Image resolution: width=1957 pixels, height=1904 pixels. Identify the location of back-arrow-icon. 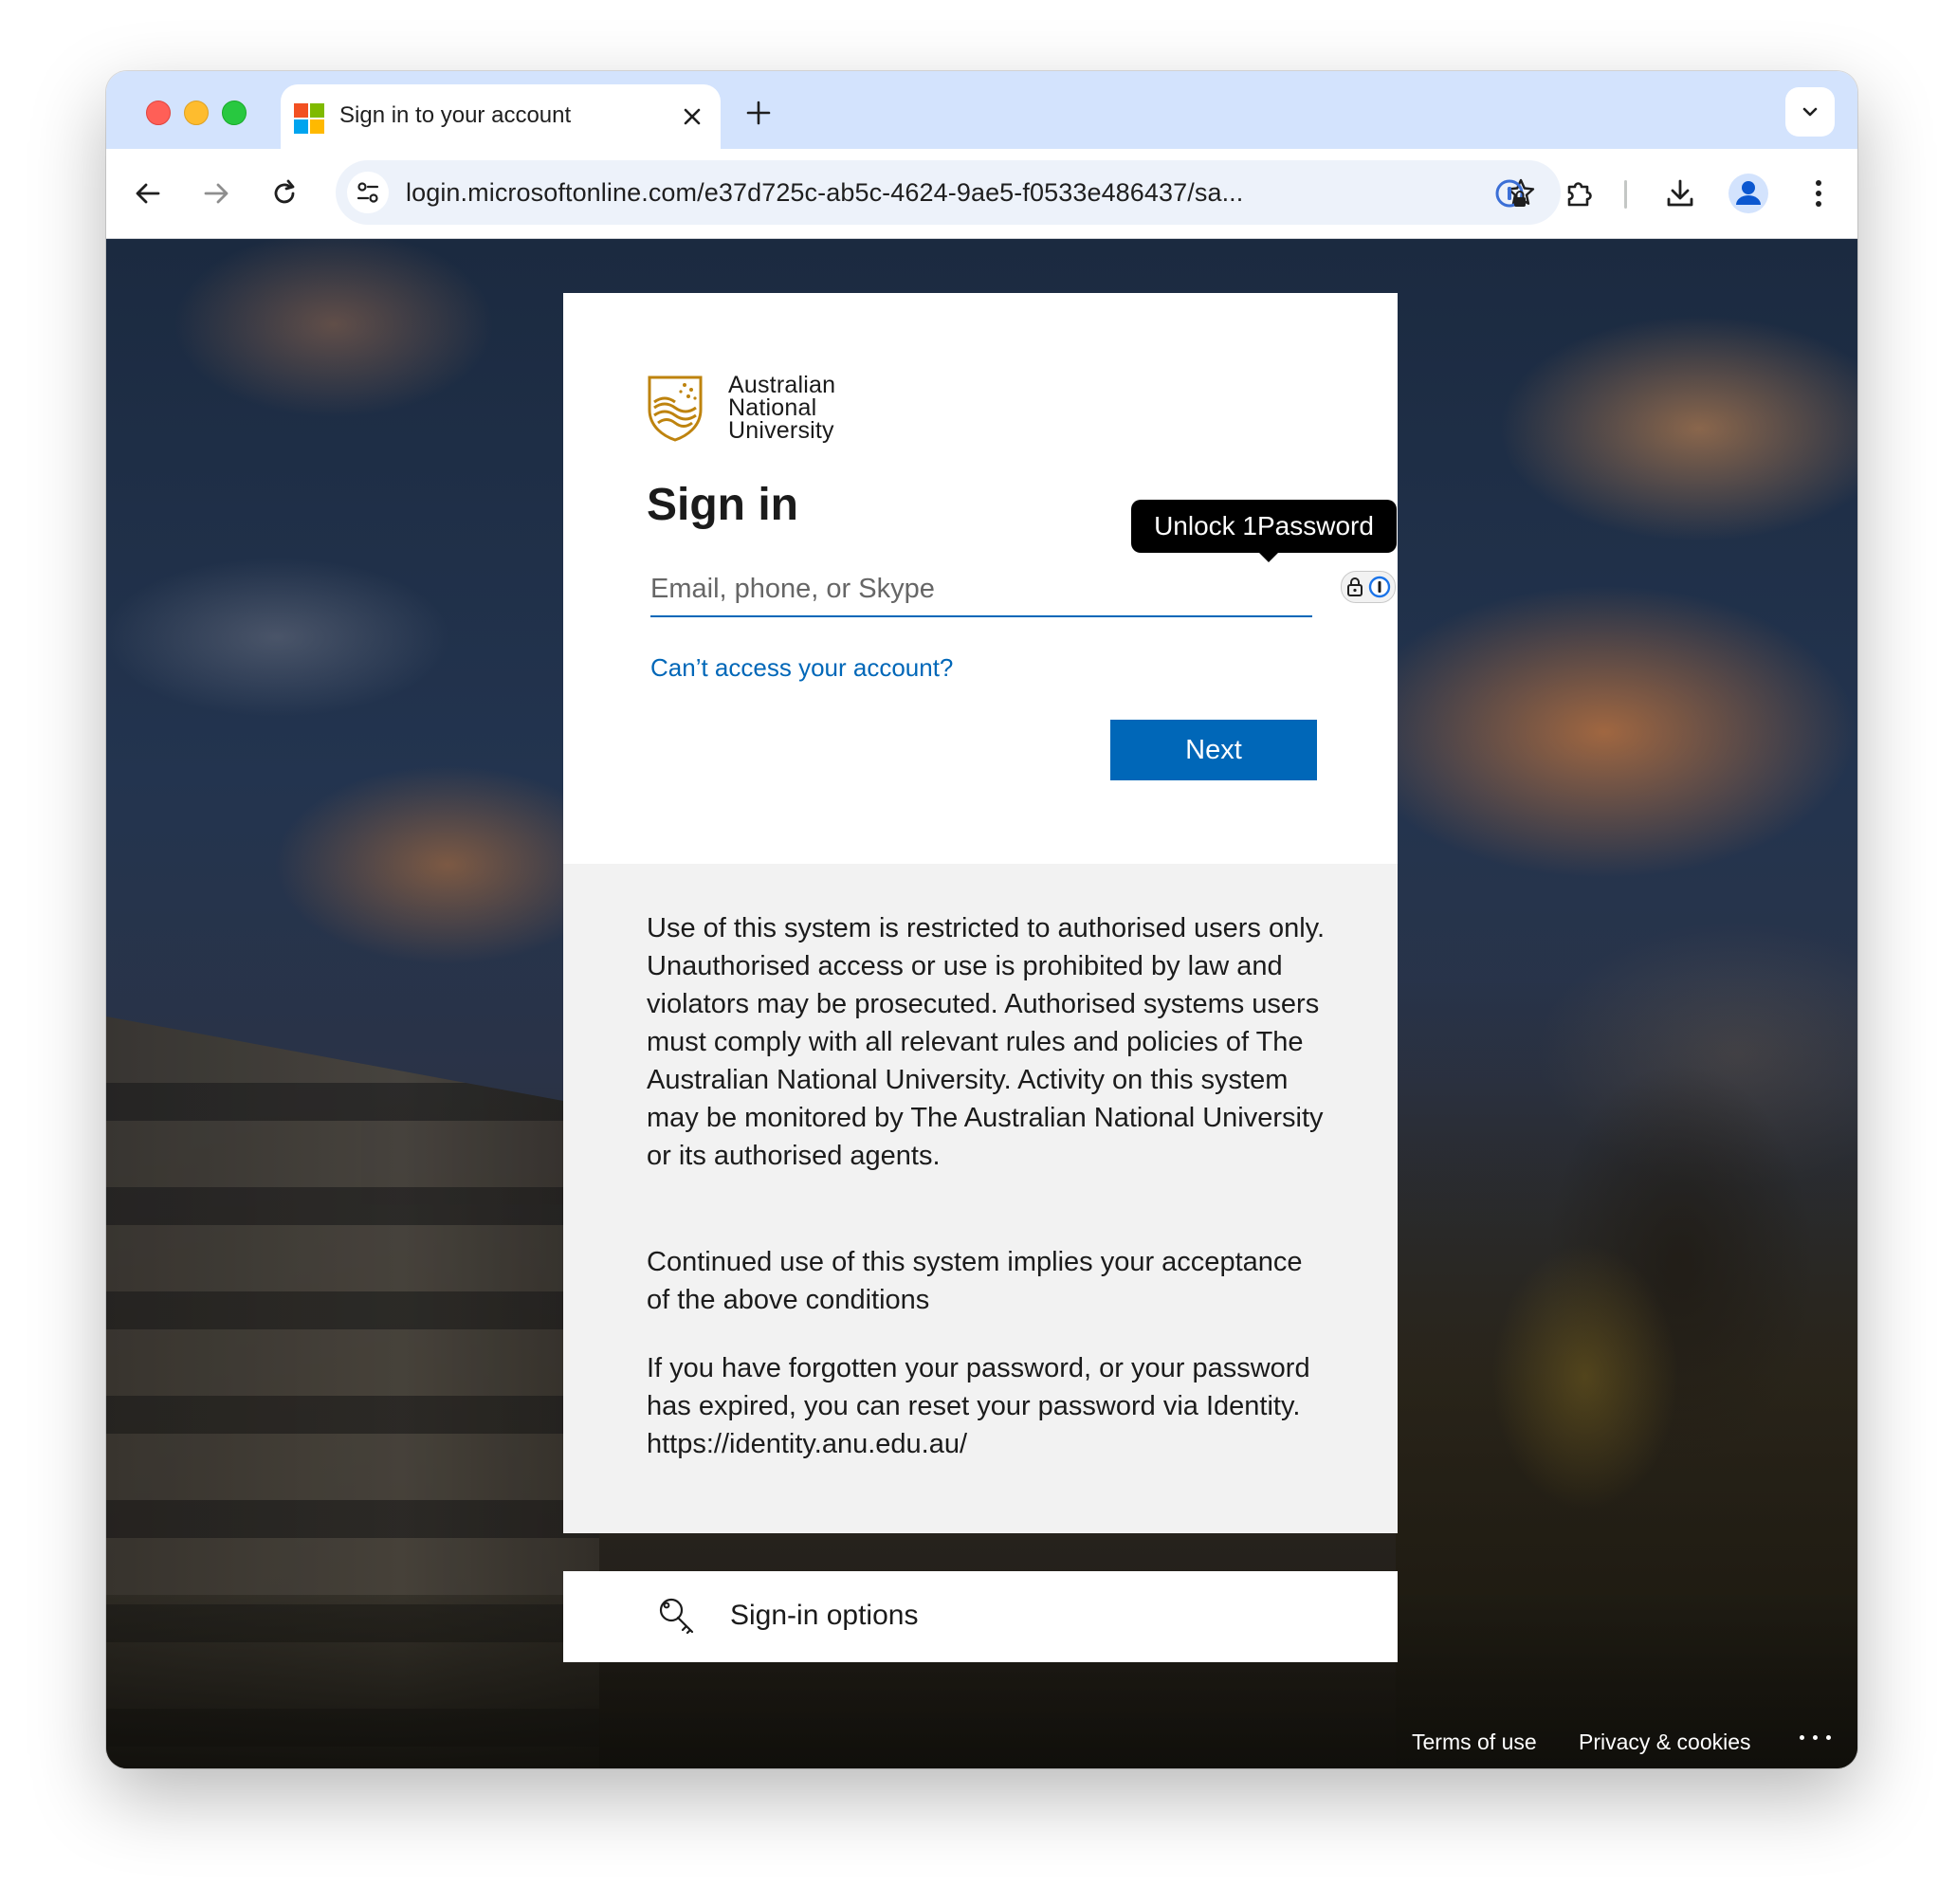
(148, 194).